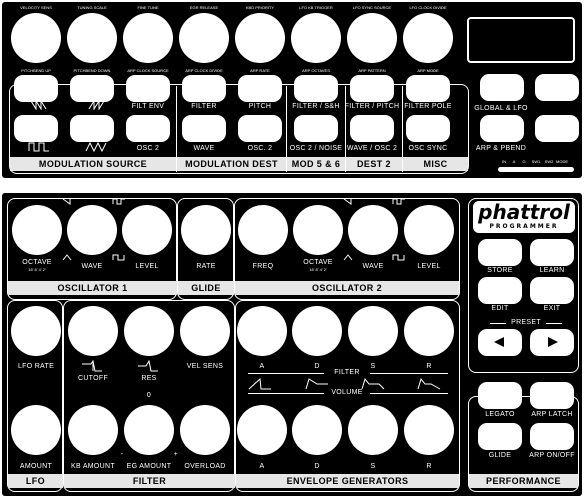 This screenshot has height=500, width=586. I want to click on preset-prev-button, so click(500, 342).